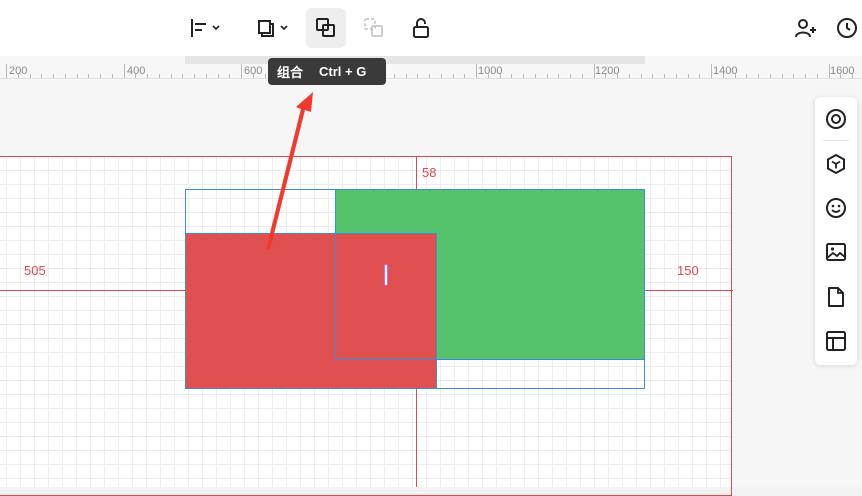 This screenshot has width=862, height=496. I want to click on align-left-icon, so click(205, 28).